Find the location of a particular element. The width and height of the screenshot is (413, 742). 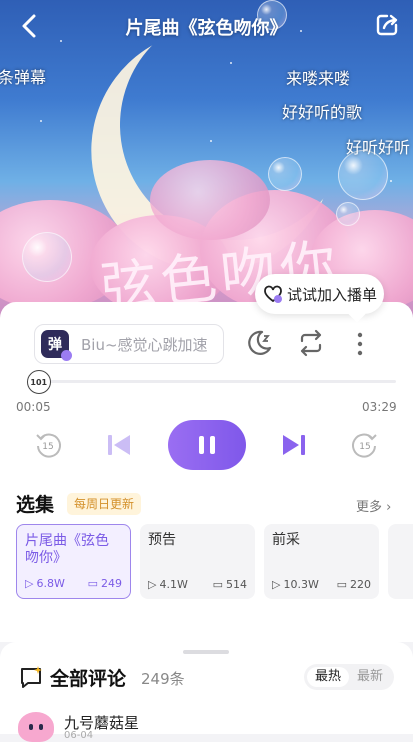

danmaku-input-placeholder: Biu~感觉心跳加速 is located at coordinates (144, 344).